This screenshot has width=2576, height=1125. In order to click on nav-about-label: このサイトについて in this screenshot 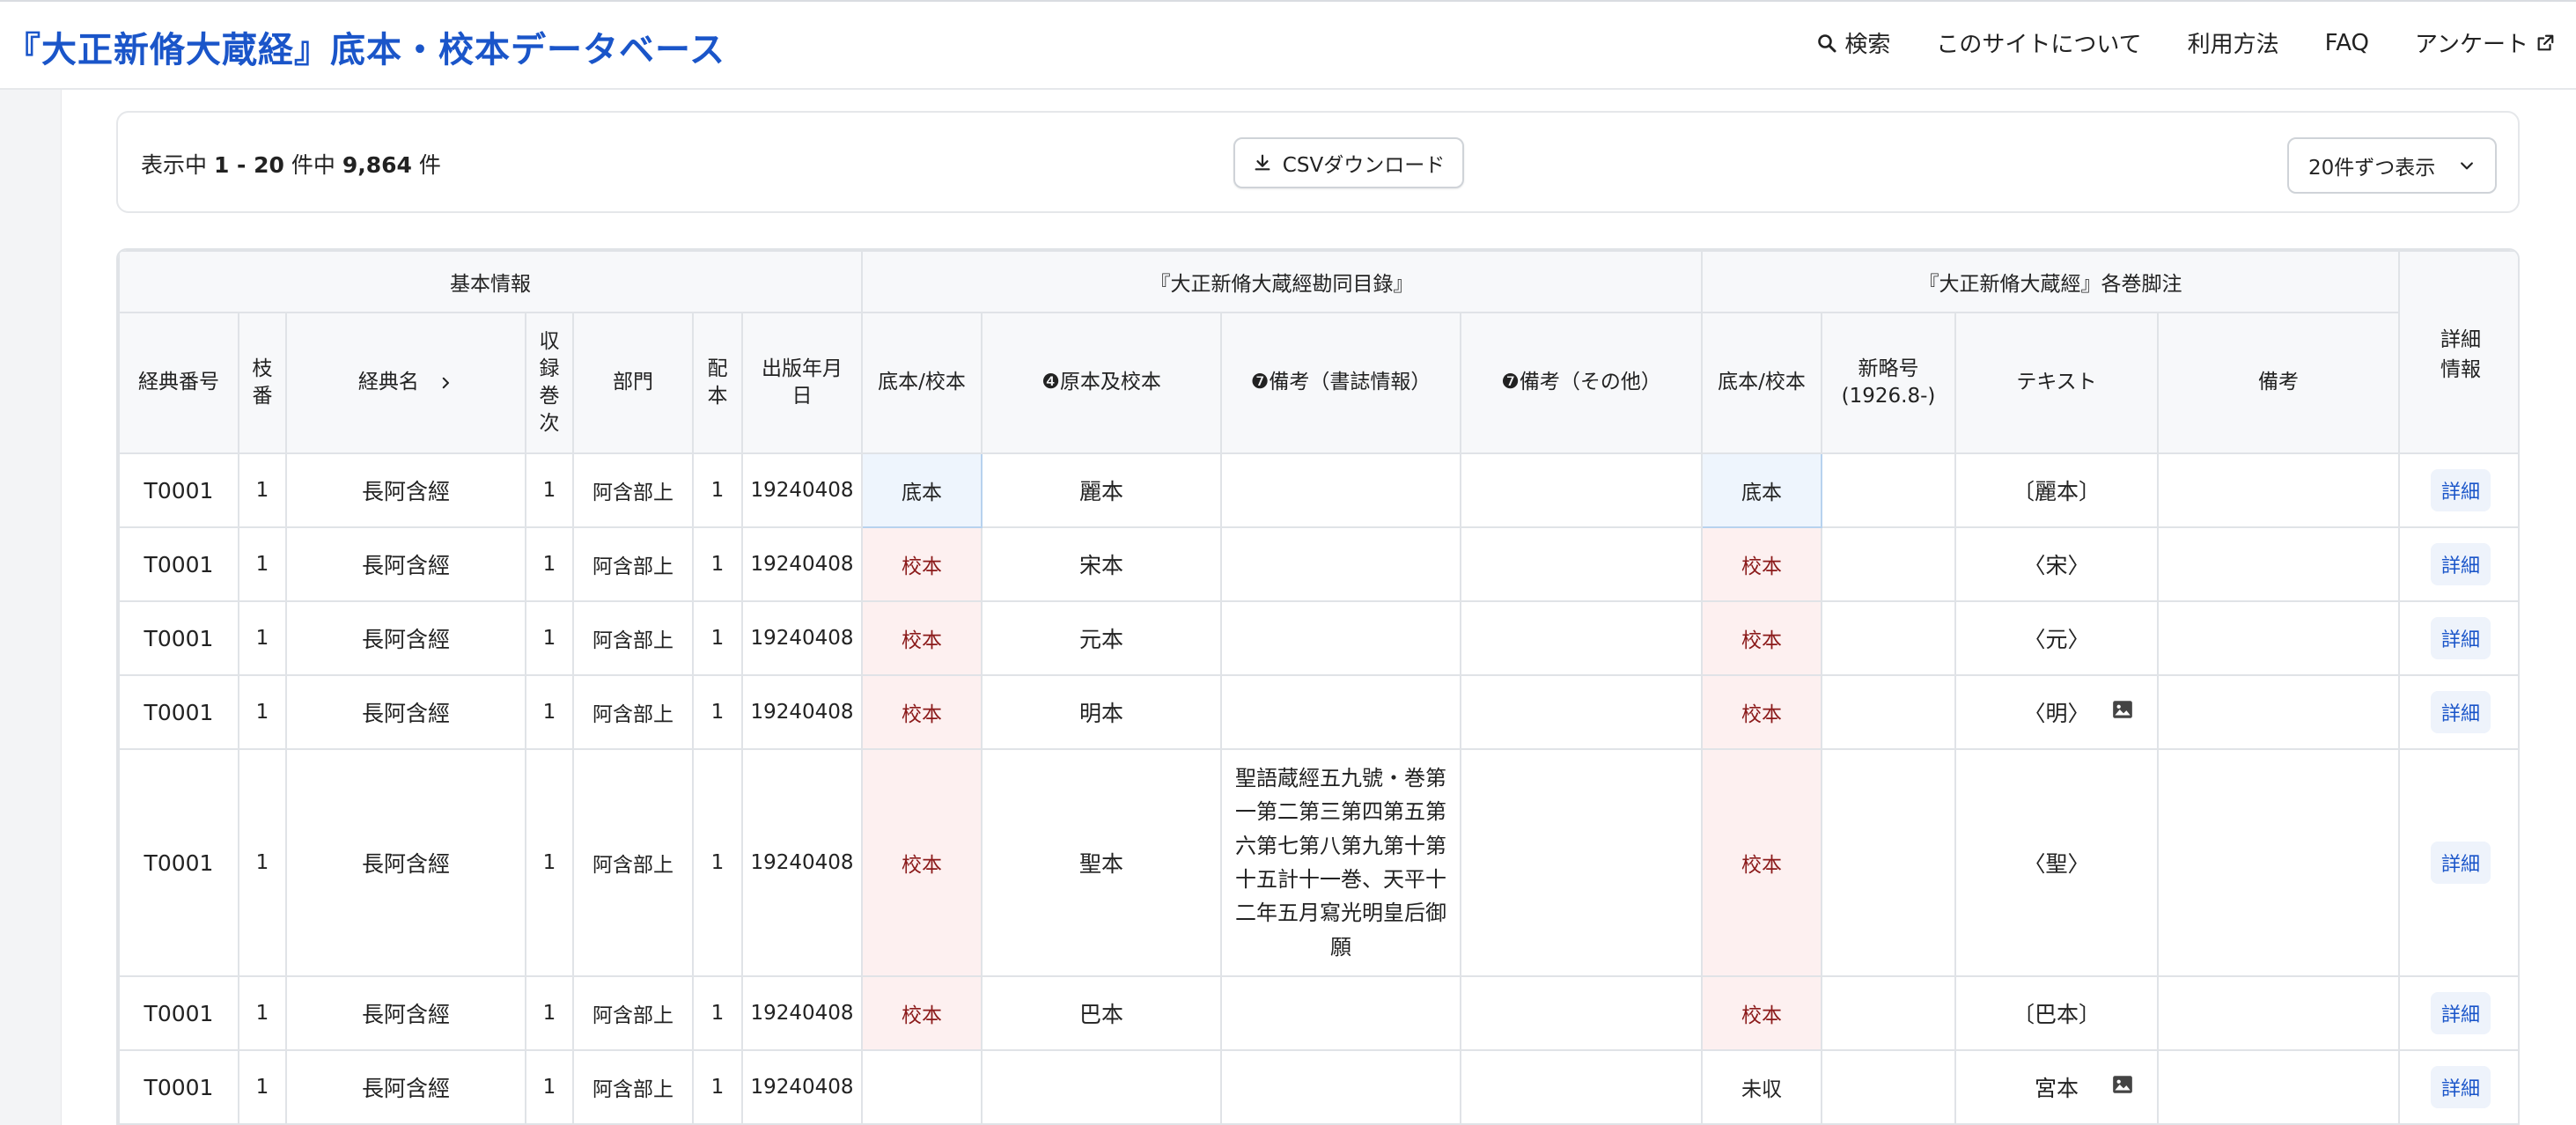, I will do `click(2039, 45)`.